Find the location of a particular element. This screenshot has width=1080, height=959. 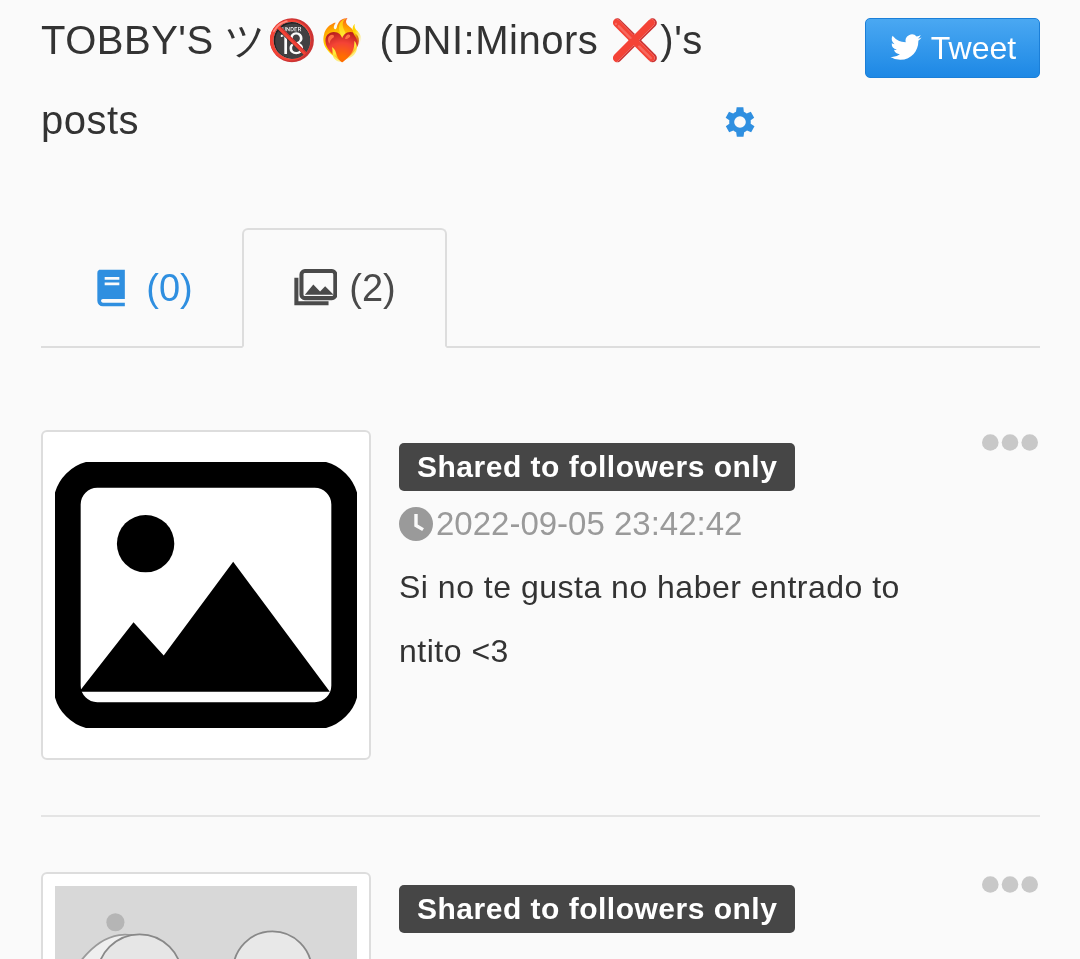

tweet-button: Tweet is located at coordinates (952, 48).